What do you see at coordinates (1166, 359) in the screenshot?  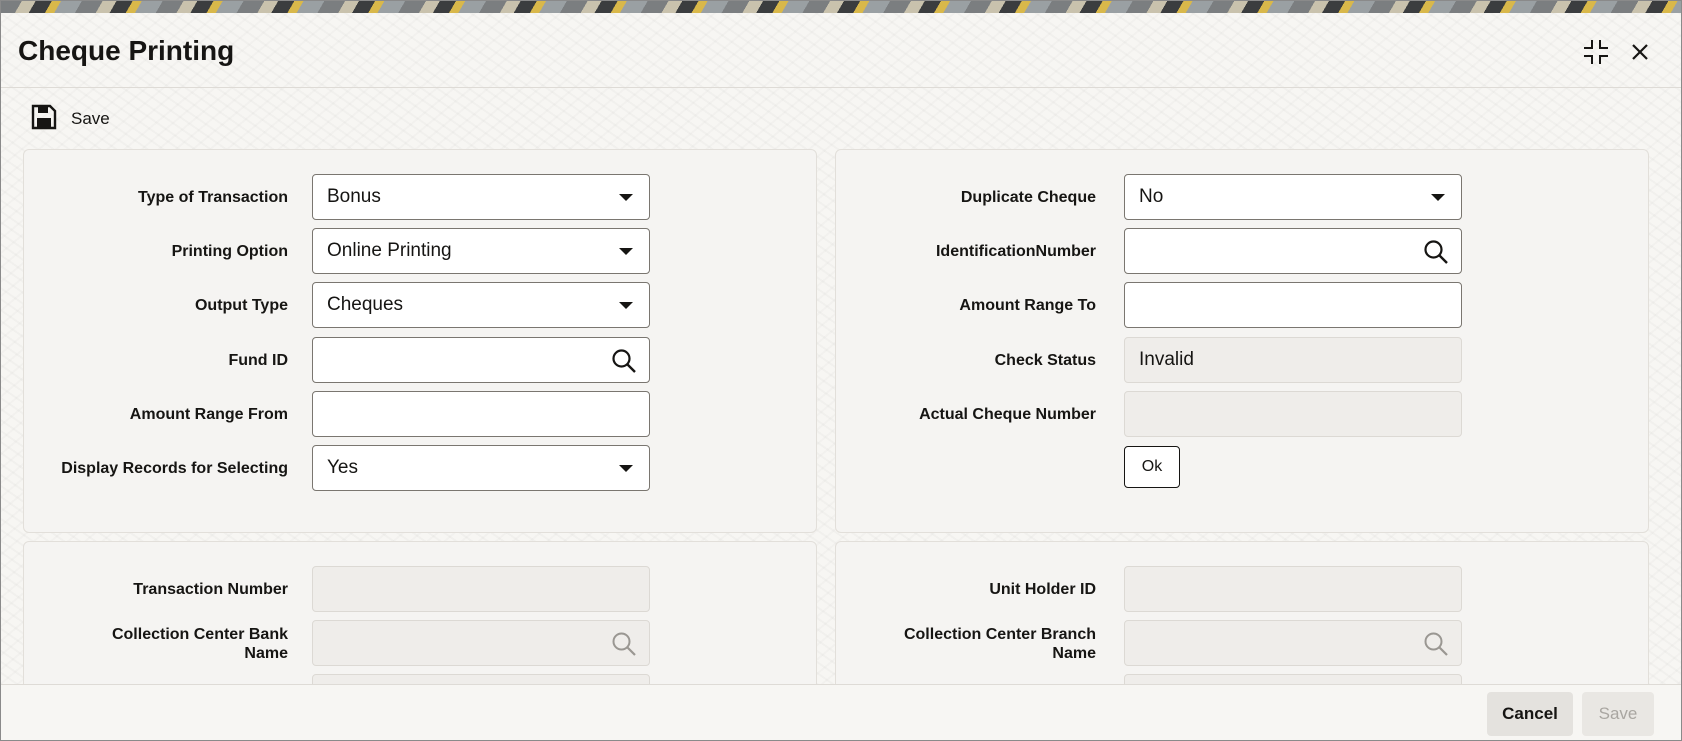 I see `check-status-value: Invalid` at bounding box center [1166, 359].